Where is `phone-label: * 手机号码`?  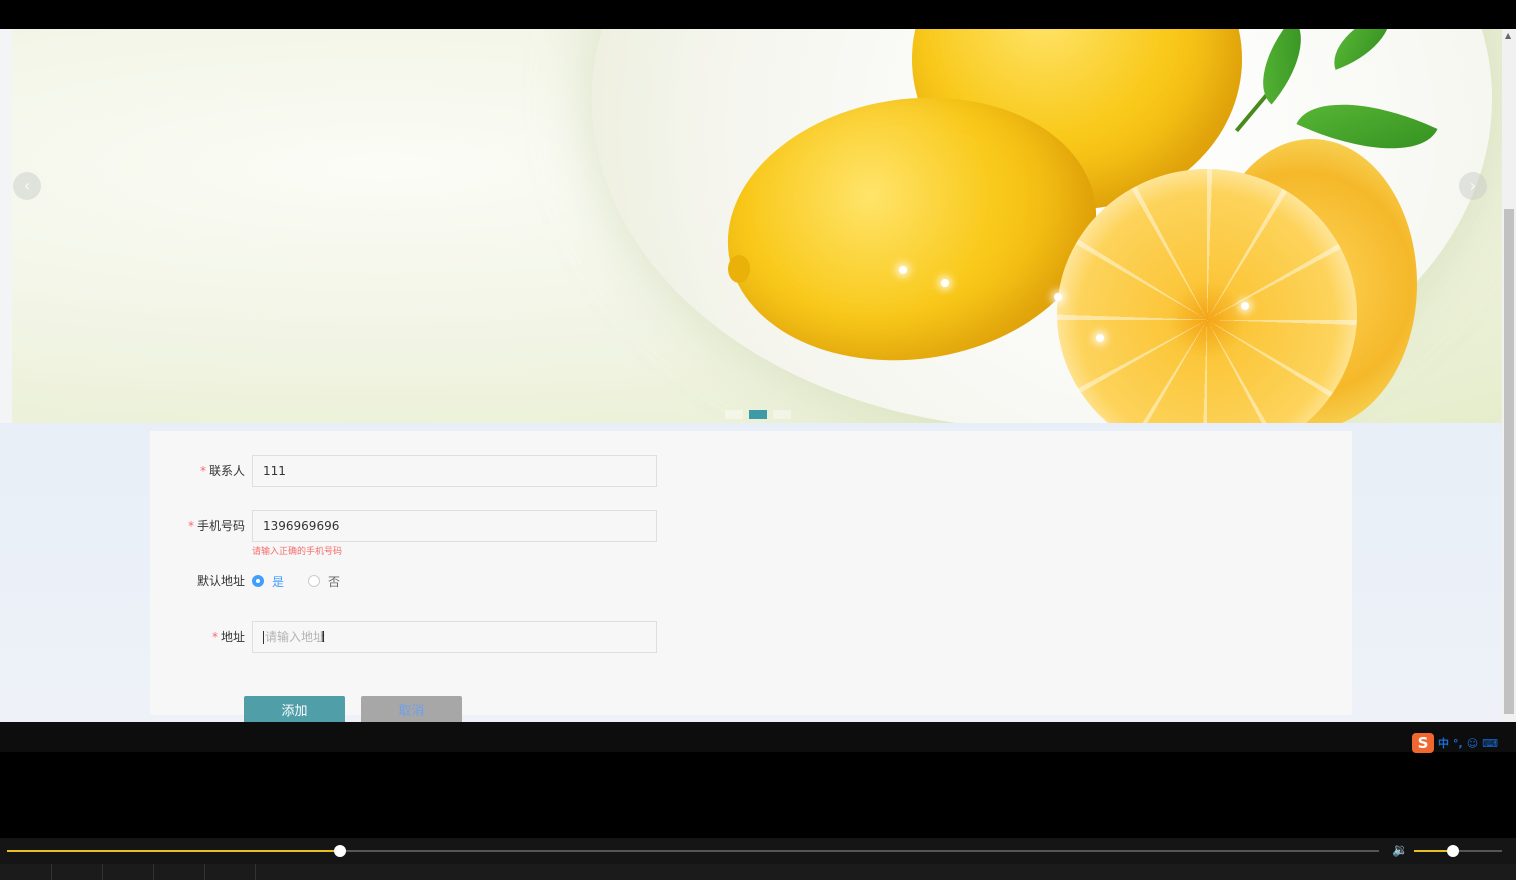
phone-label: * 手机号码 is located at coordinates (216, 526).